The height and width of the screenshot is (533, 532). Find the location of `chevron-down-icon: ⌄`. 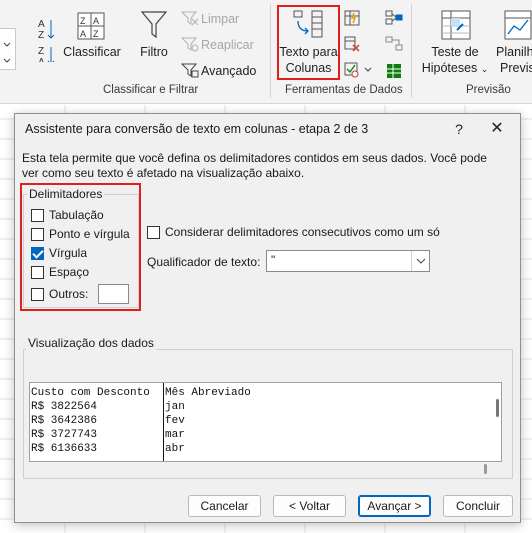

chevron-down-icon: ⌄ is located at coordinates (484, 69).